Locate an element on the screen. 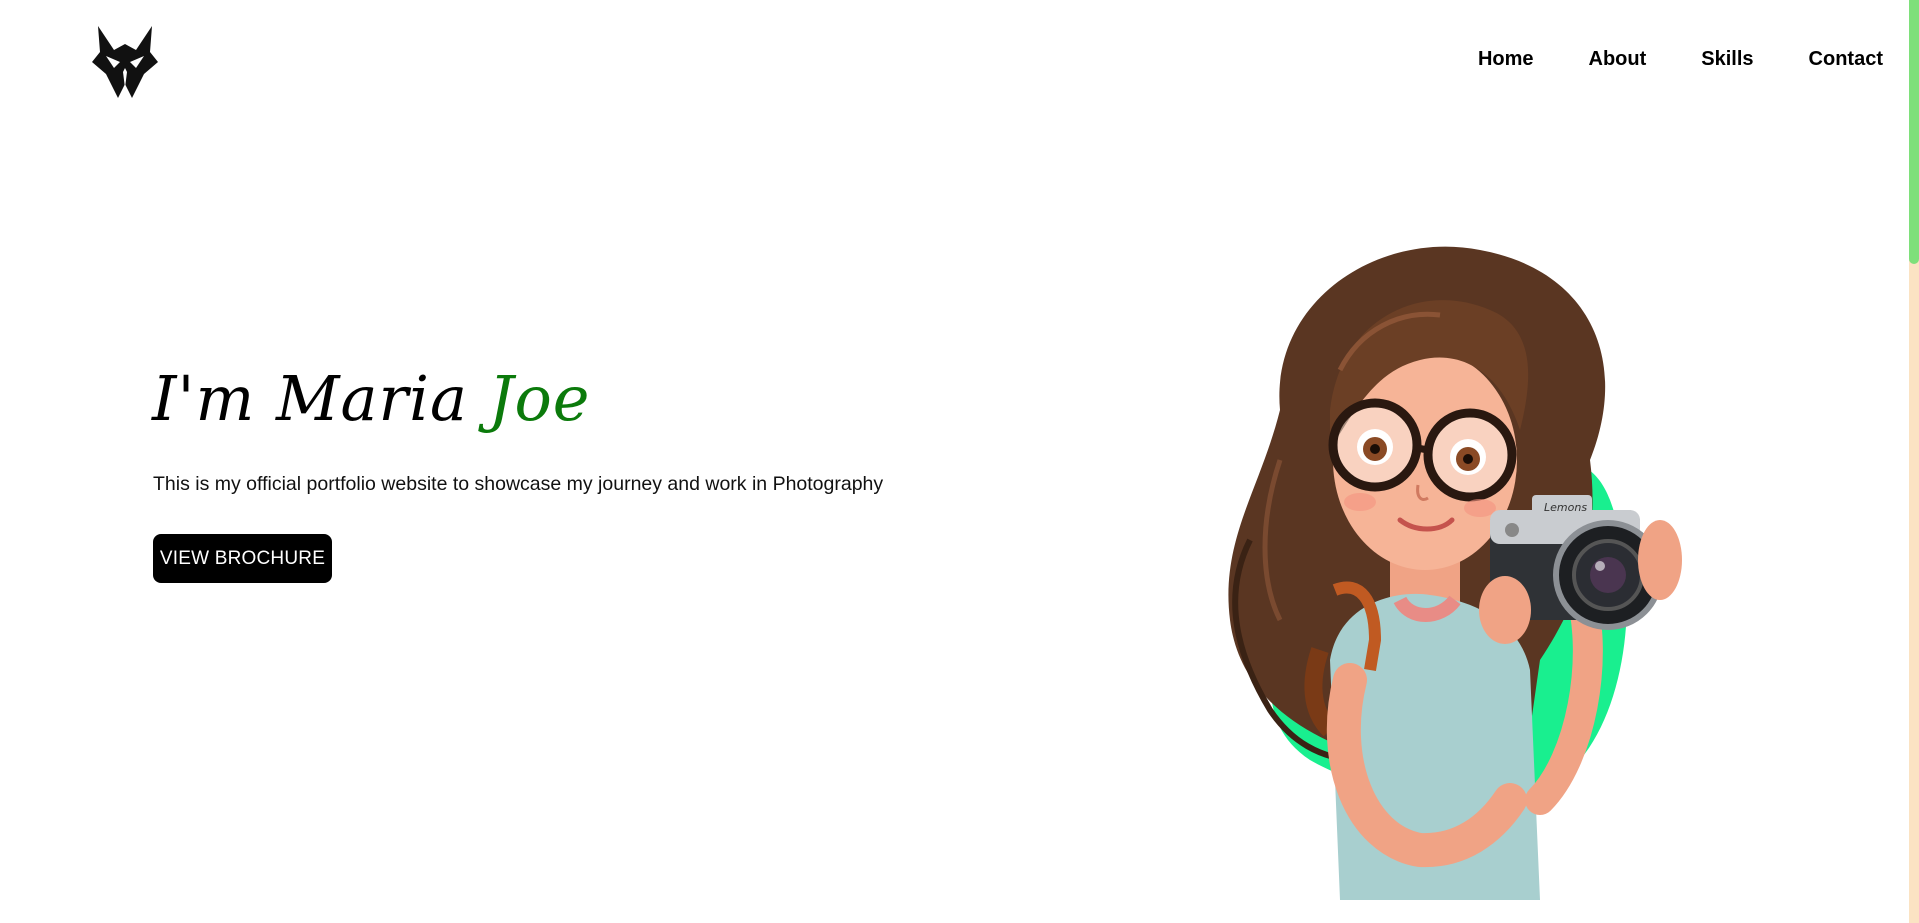 The image size is (1919, 923). hero-title-name: I'm Maria is located at coordinates (320, 398).